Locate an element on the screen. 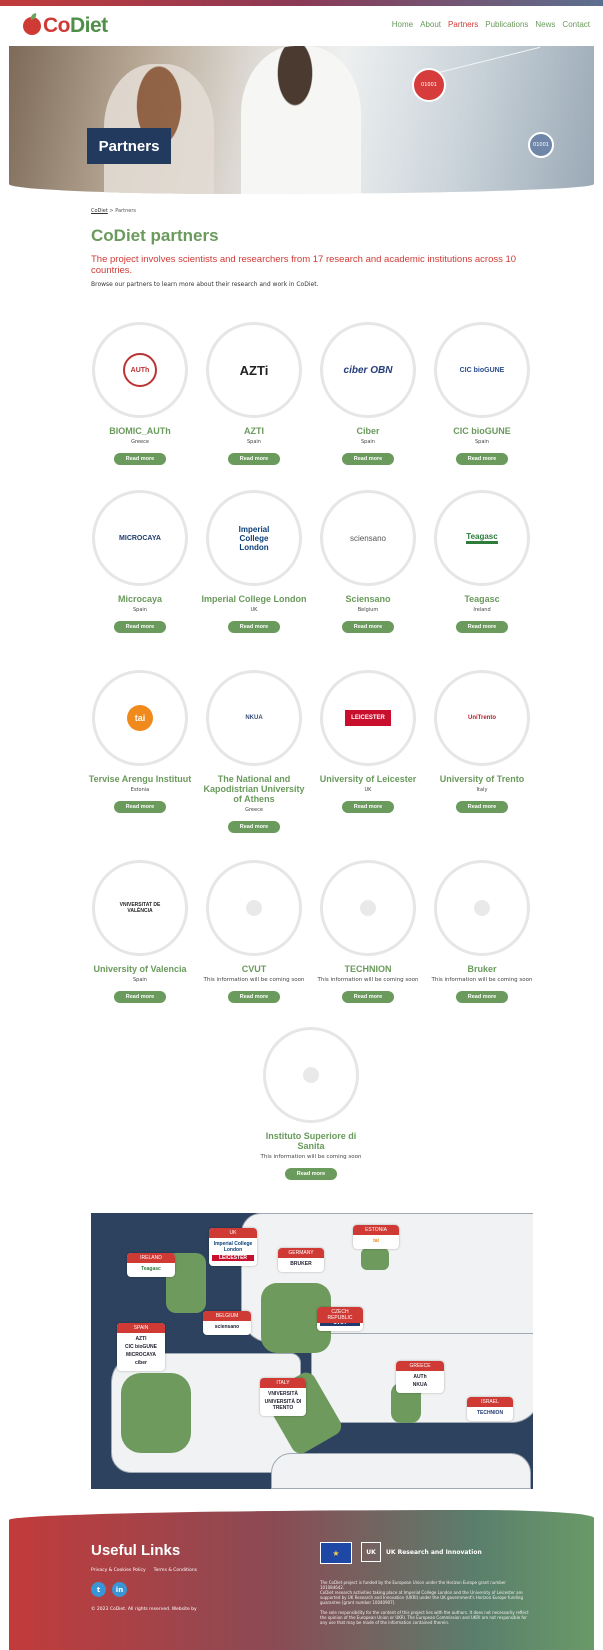 The width and height of the screenshot is (603, 1650). apple-placeholder-icon is located at coordinates (254, 908).